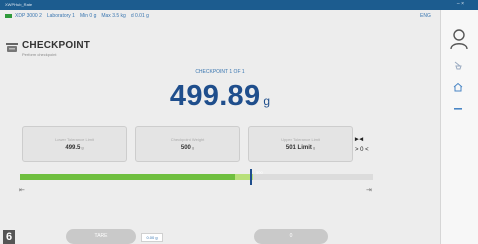 This screenshot has height=244, width=478. What do you see at coordinates (300, 148) in the screenshot?
I see `upper-limit-value: 501 Limitg` at bounding box center [300, 148].